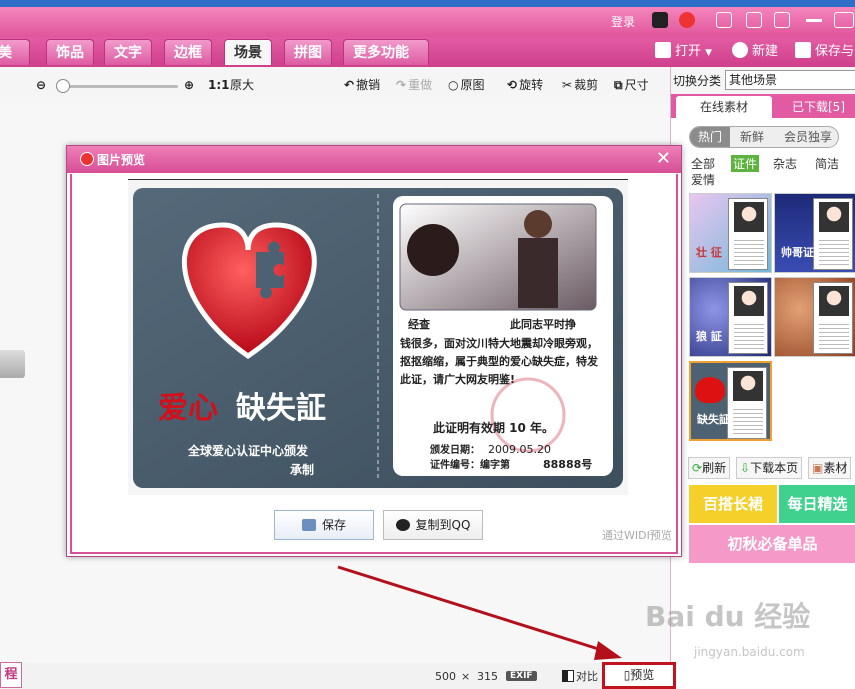  What do you see at coordinates (455, 449) in the screenshot?
I see `issue-date-label: 颁发日期：` at bounding box center [455, 449].